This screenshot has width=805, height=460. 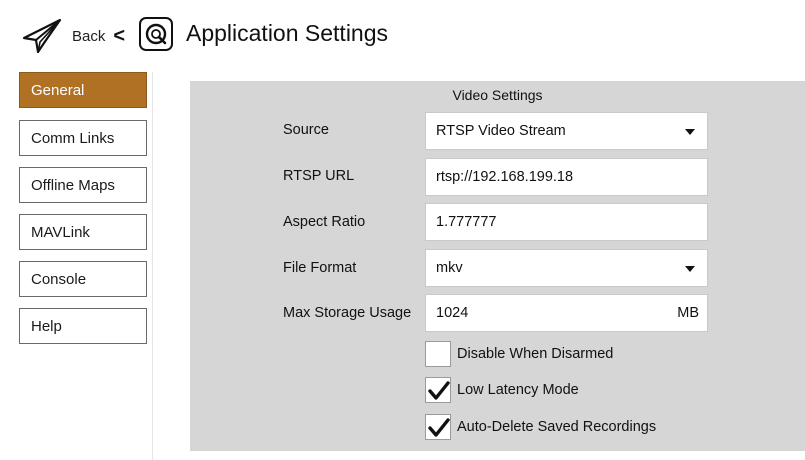 What do you see at coordinates (566, 268) in the screenshot?
I see `file-format-select: mkv` at bounding box center [566, 268].